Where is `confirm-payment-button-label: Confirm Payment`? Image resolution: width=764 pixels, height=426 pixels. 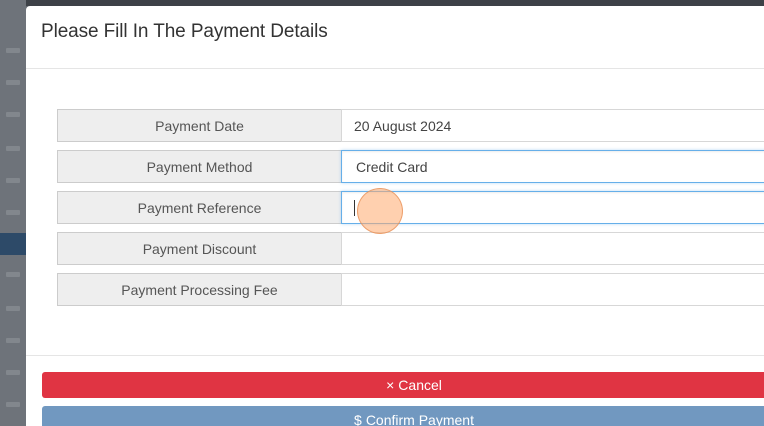 confirm-payment-button-label: Confirm Payment is located at coordinates (419, 419).